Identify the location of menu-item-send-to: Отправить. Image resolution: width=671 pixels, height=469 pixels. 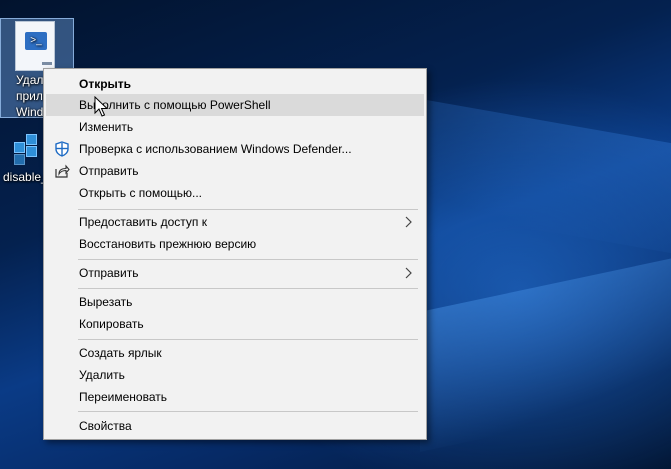
(235, 273).